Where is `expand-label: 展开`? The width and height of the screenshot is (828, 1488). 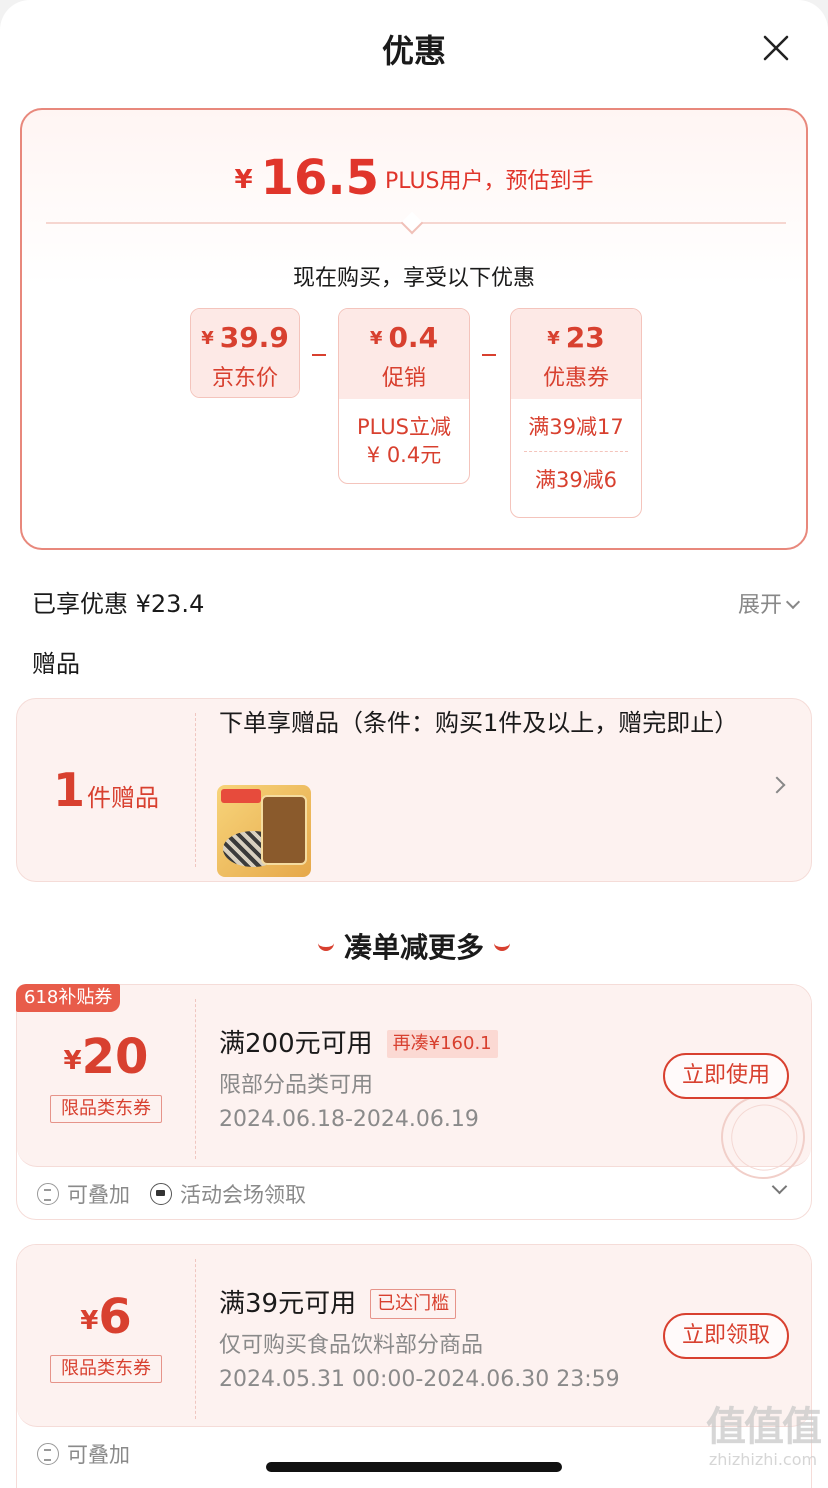
expand-label: 展开 is located at coordinates (759, 605).